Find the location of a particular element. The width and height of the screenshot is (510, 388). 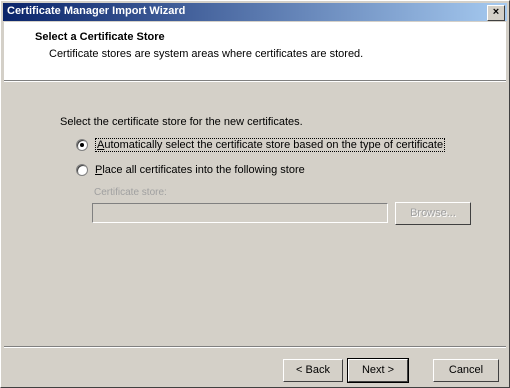

next-button: Next > is located at coordinates (378, 370).